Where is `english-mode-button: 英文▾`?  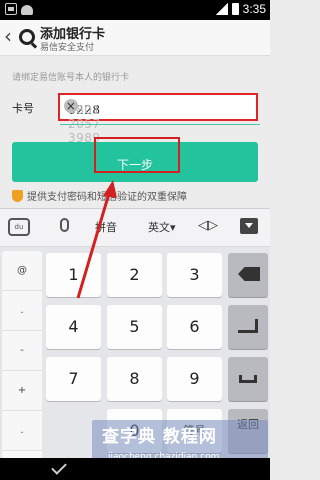
english-mode-button: 英文▾ is located at coordinates (162, 227).